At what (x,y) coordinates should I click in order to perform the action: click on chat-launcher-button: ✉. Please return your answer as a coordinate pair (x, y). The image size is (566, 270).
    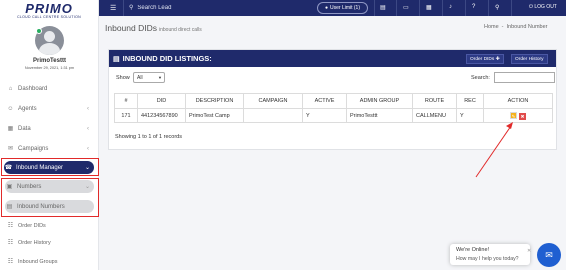
    Looking at the image, I should click on (549, 255).